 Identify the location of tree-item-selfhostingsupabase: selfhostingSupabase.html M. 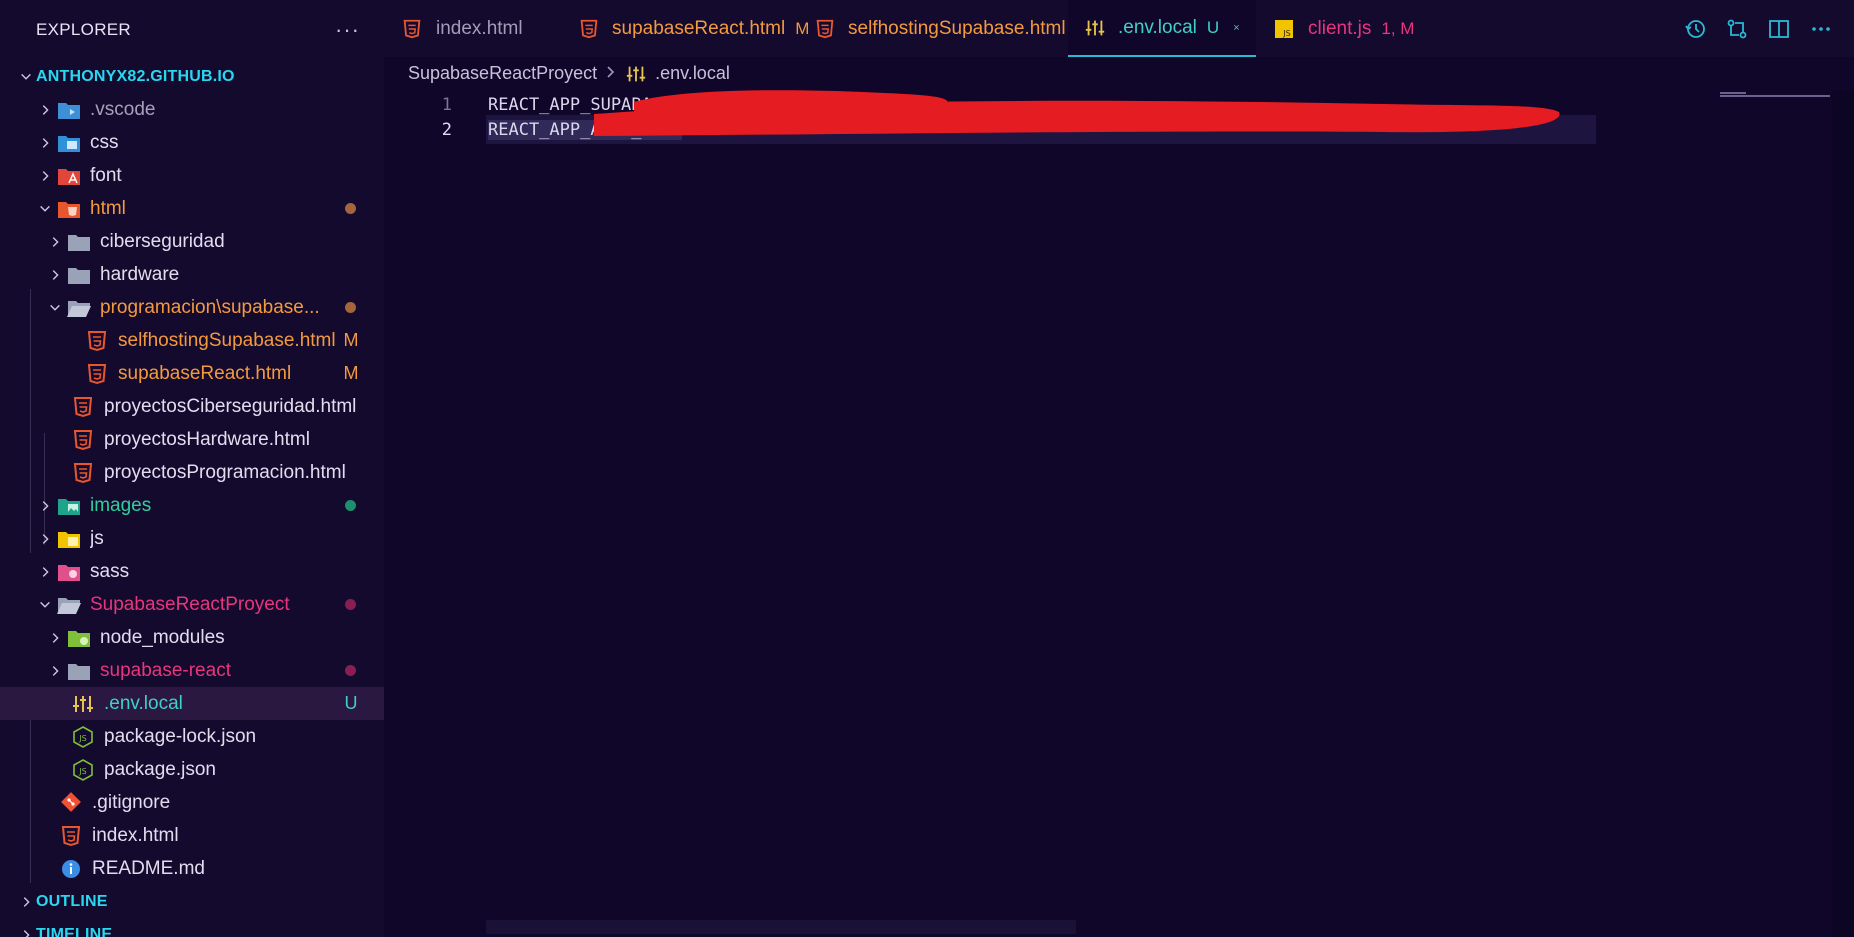
(192, 340).